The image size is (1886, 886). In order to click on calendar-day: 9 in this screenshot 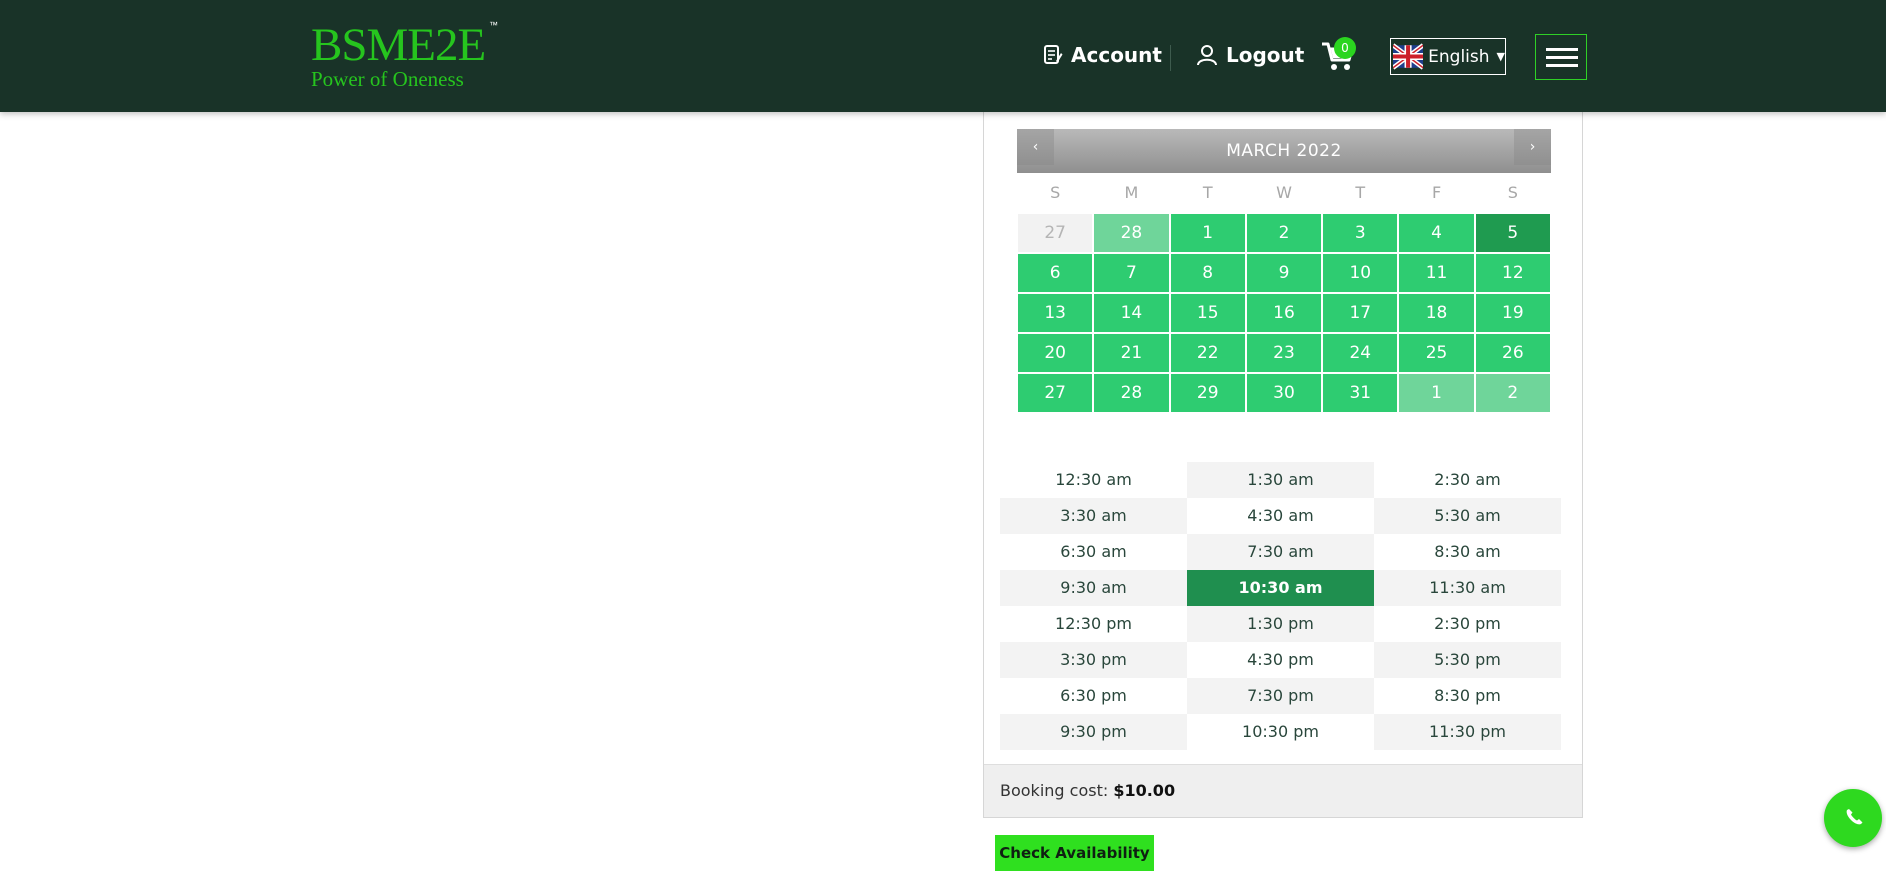, I will do `click(1284, 273)`.